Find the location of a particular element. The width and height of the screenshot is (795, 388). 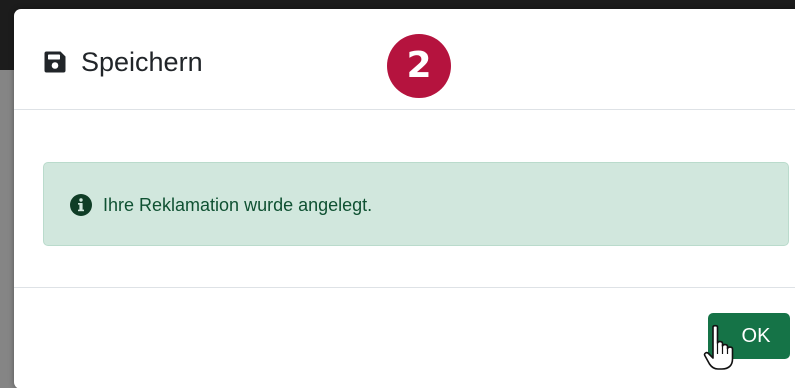

ok-button: OK is located at coordinates (749, 336).